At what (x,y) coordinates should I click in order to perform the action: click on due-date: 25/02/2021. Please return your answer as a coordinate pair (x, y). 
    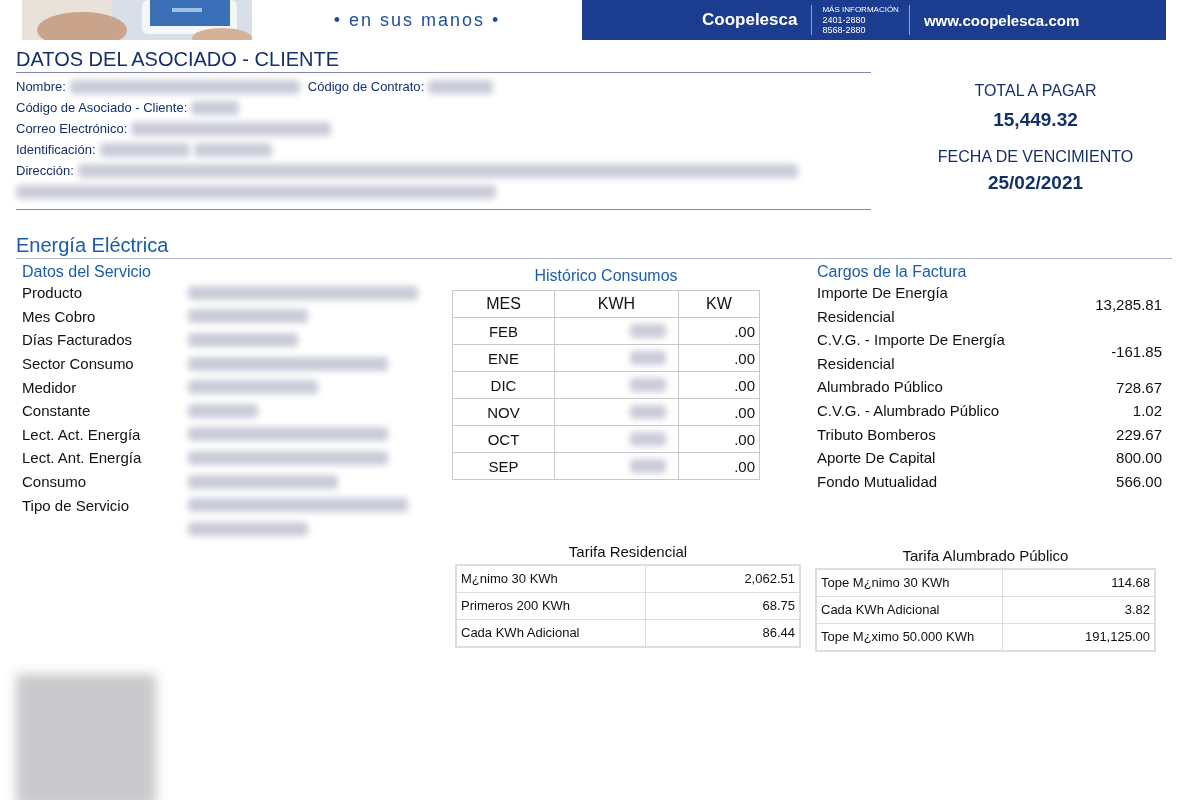
    Looking at the image, I should click on (1035, 183).